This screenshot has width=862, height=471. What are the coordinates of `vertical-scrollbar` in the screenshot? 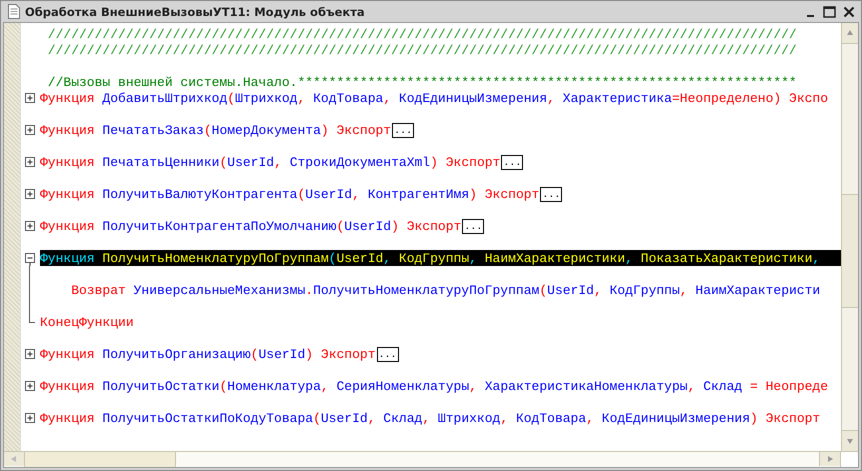 It's located at (849, 237).